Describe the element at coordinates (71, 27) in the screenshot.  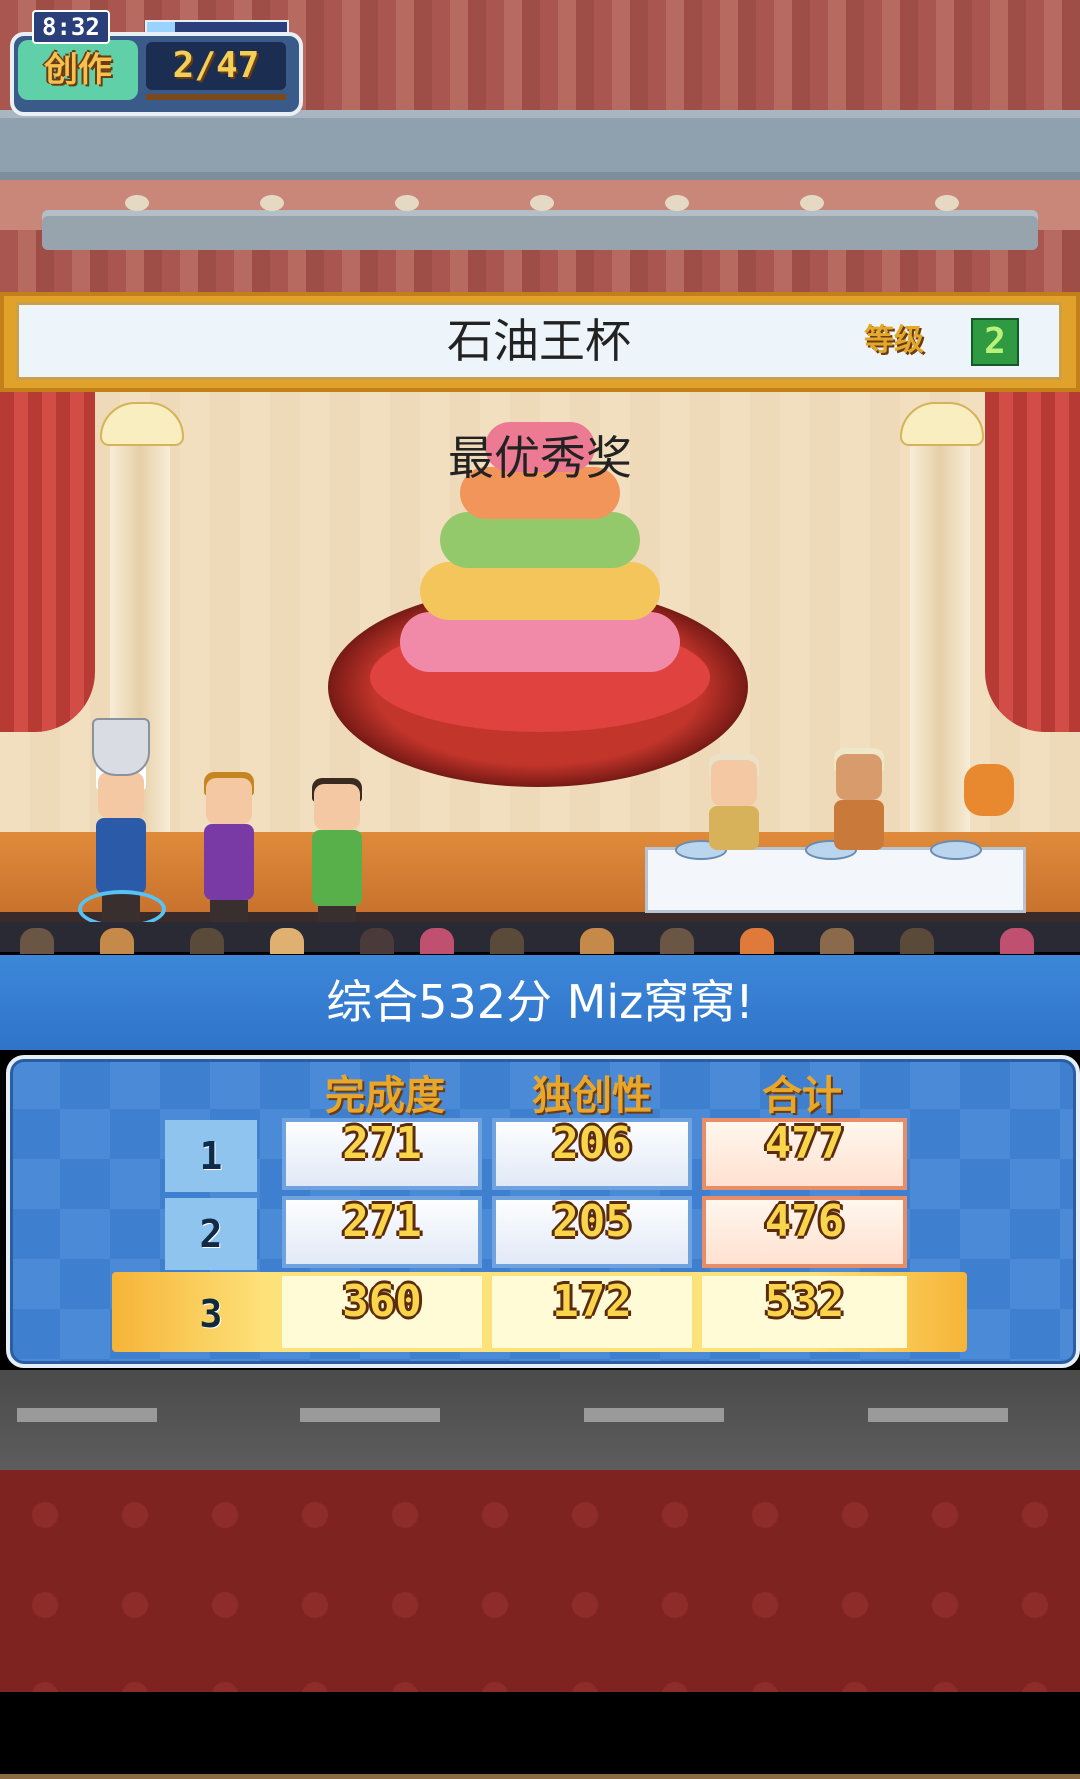
I see `game-clock: 8:32` at that location.